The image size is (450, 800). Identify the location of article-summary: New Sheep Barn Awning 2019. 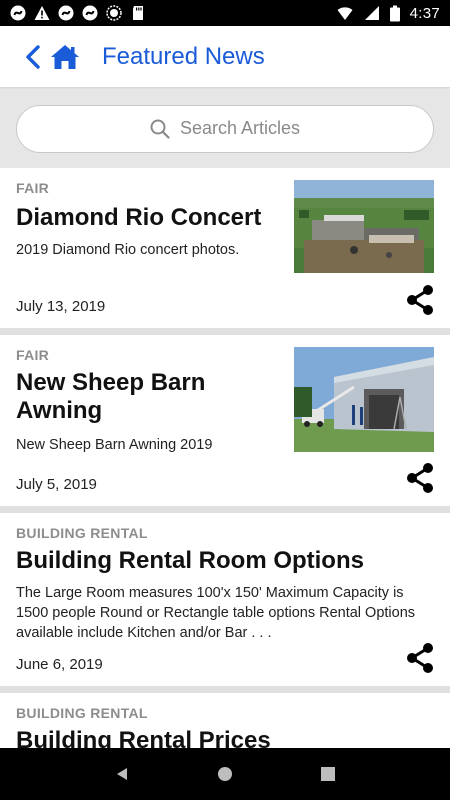
(114, 445).